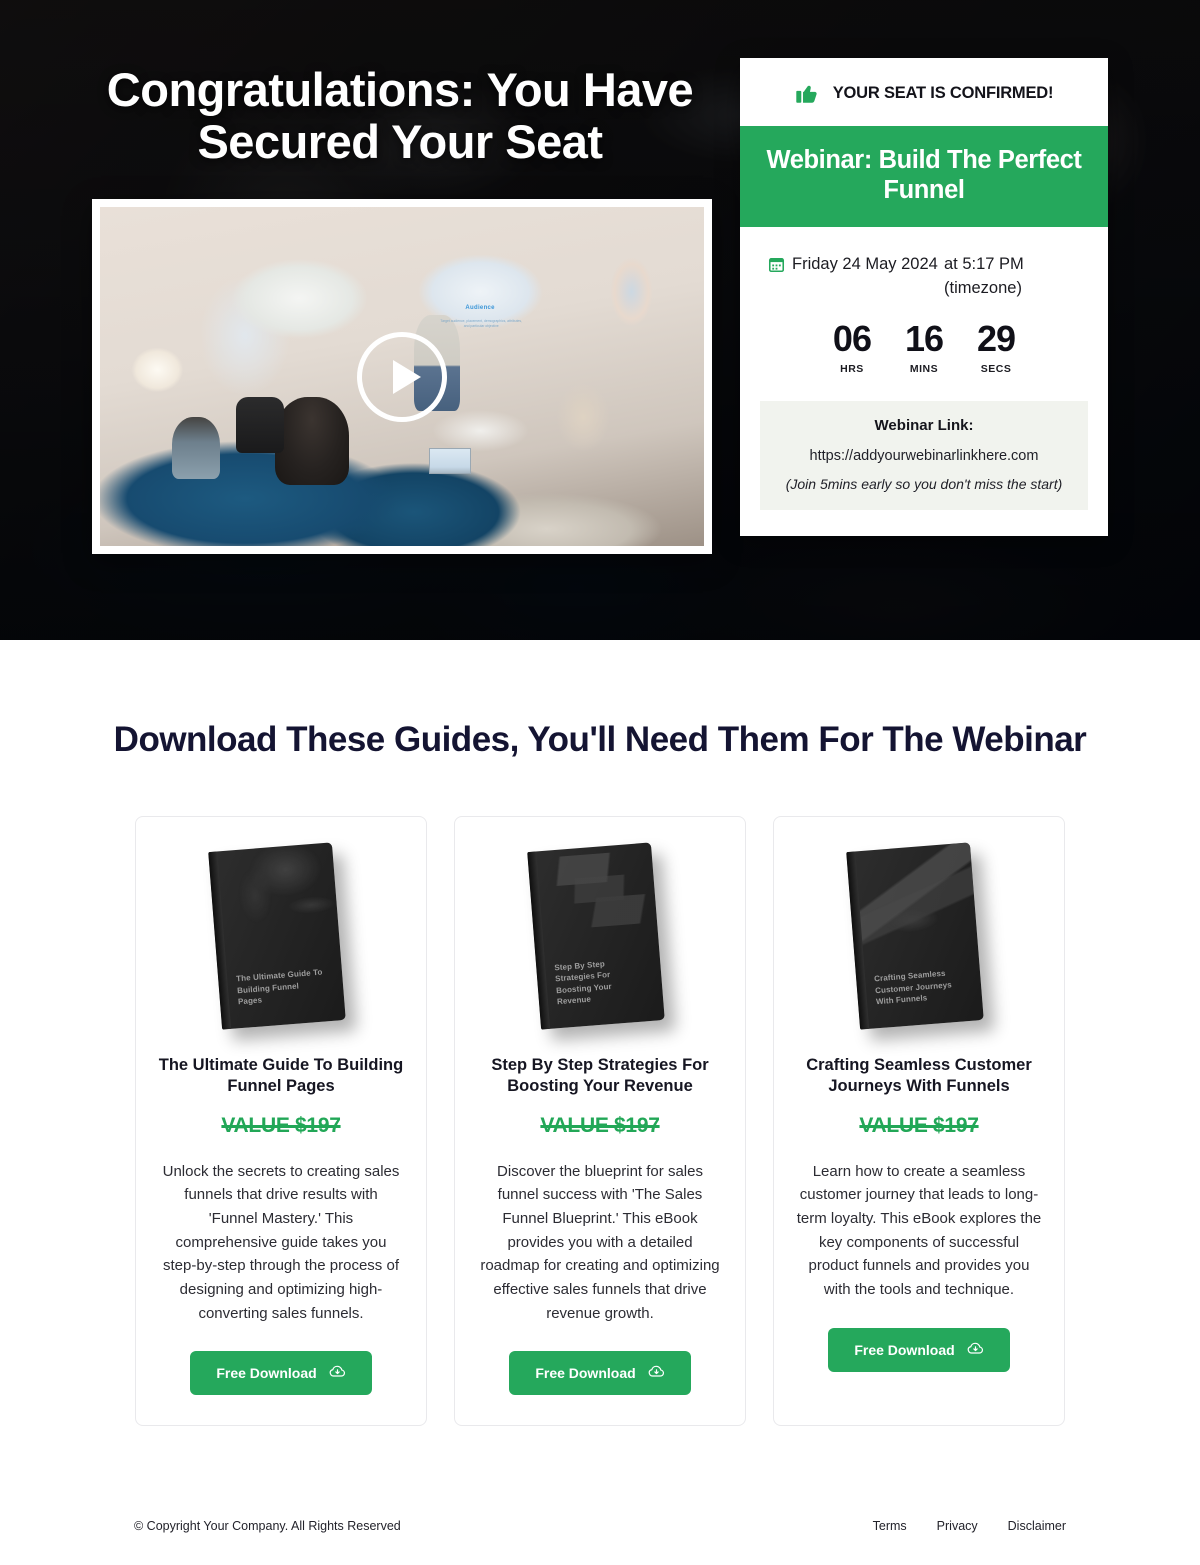 Image resolution: width=1200 pixels, height=1565 pixels. I want to click on footer-links: Terms Privacy Disclaimer, so click(969, 1526).